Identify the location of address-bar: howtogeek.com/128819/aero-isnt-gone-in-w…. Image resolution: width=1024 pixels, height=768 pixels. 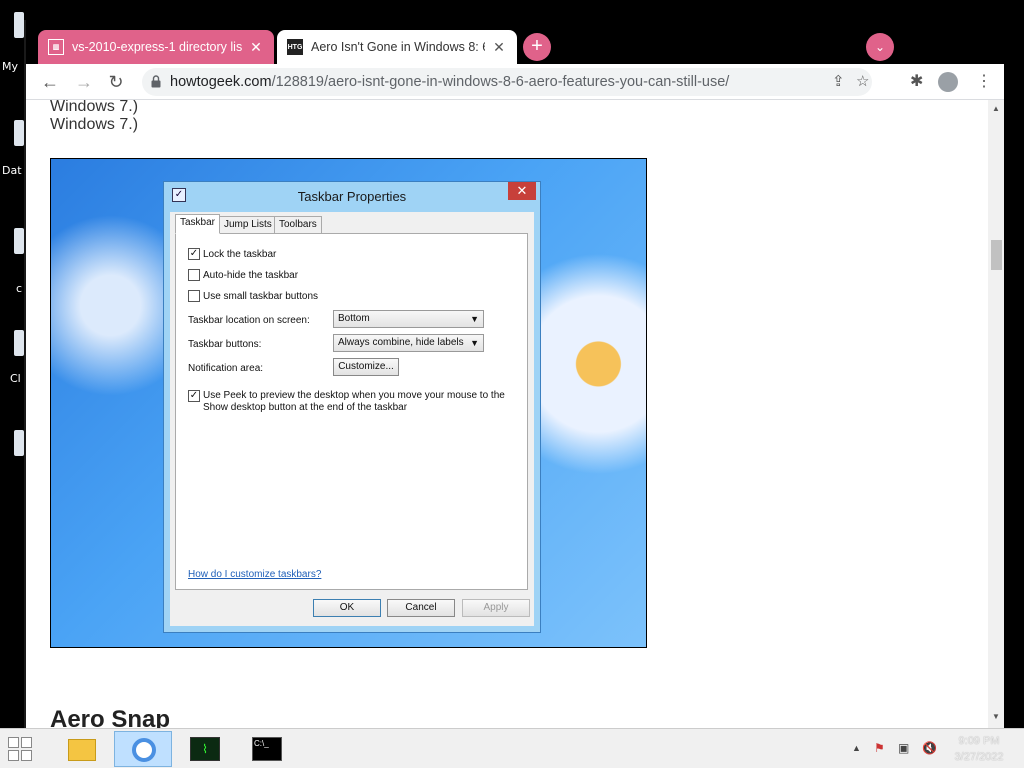
(507, 82).